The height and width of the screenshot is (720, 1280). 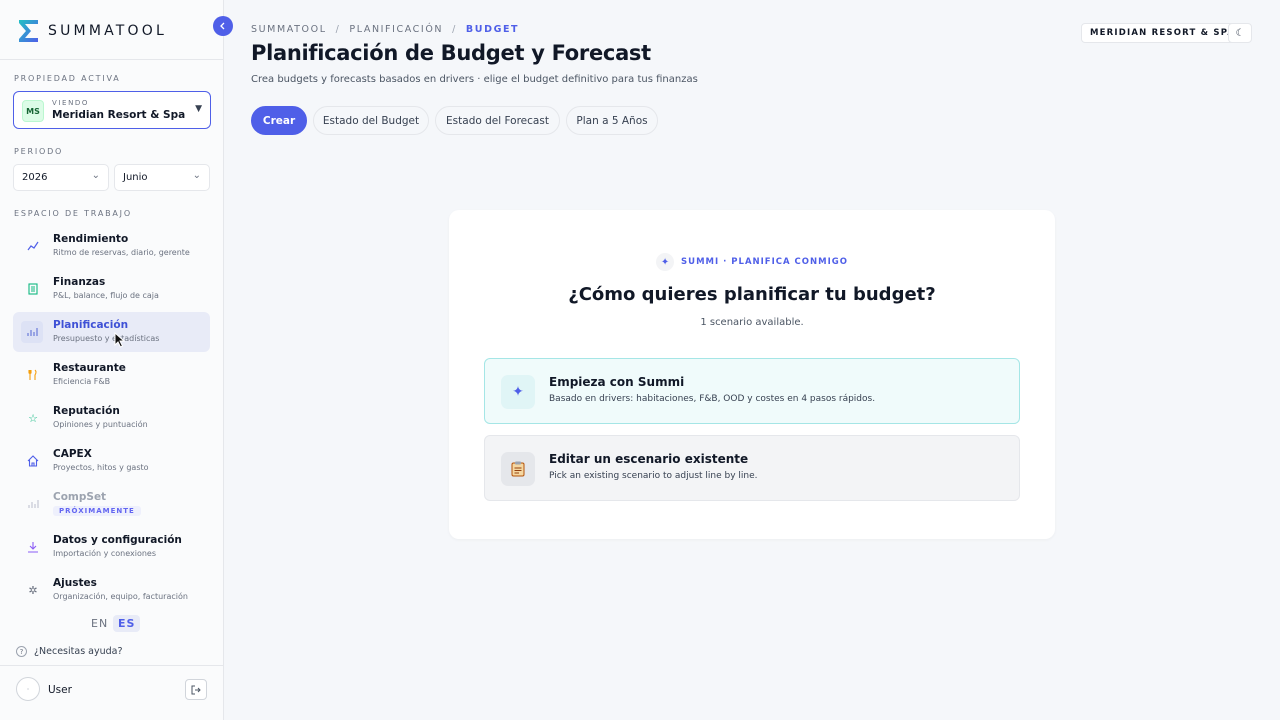 What do you see at coordinates (396, 29) in the screenshot?
I see `breadcrumb-item: PLANIFICACIÓN` at bounding box center [396, 29].